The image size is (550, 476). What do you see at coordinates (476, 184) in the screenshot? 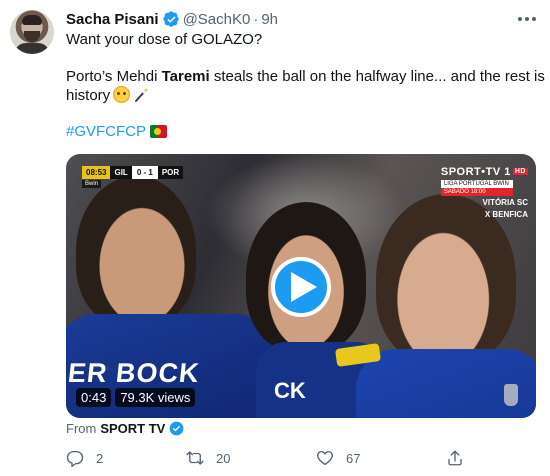
I see `league-label: LIGA PORTUGAL BWIN` at bounding box center [476, 184].